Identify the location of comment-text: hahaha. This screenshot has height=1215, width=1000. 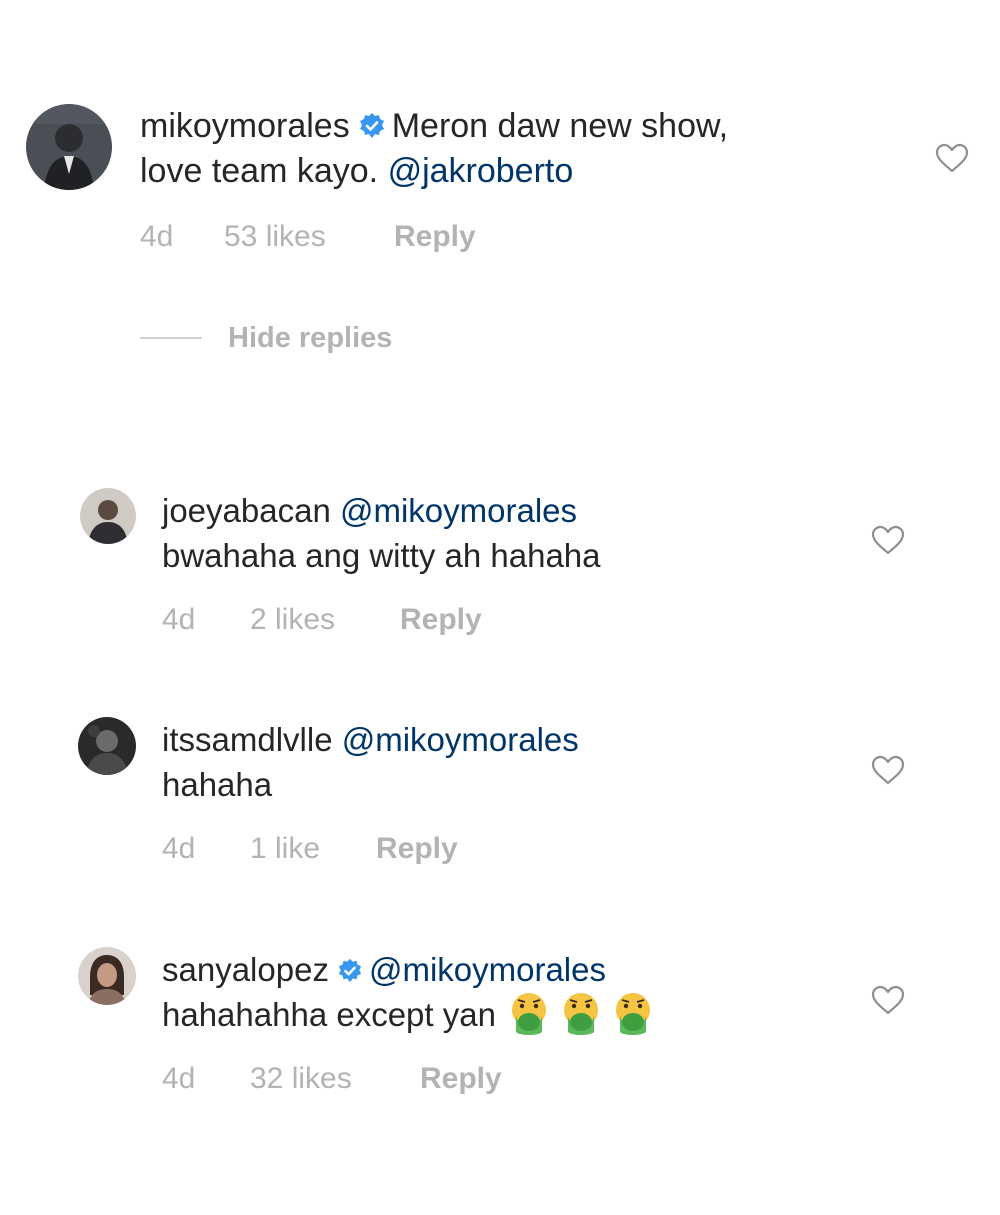
(217, 784).